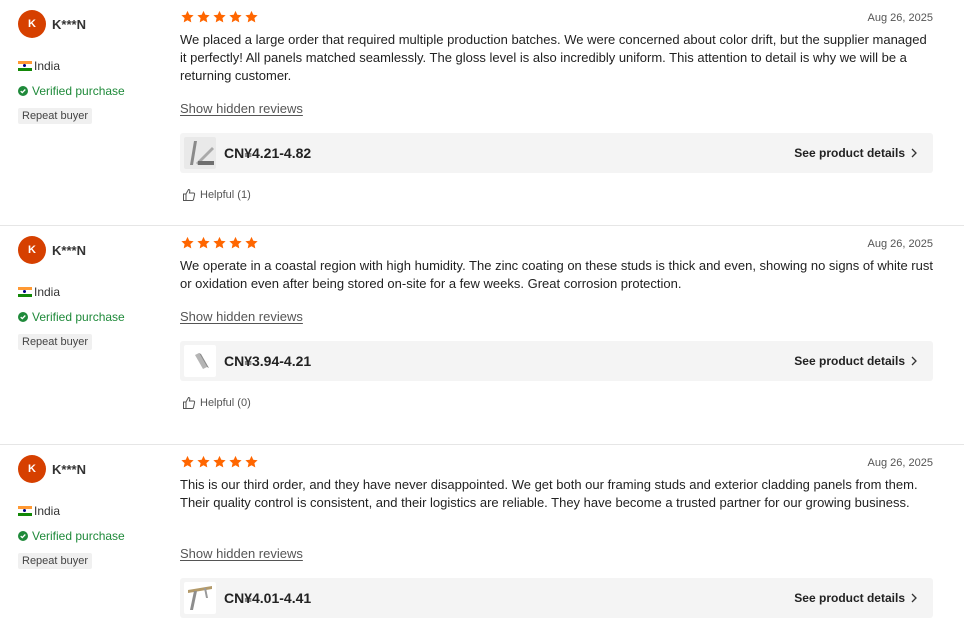 The height and width of the screenshot is (638, 964). I want to click on framing-stud-icon, so click(200, 598).